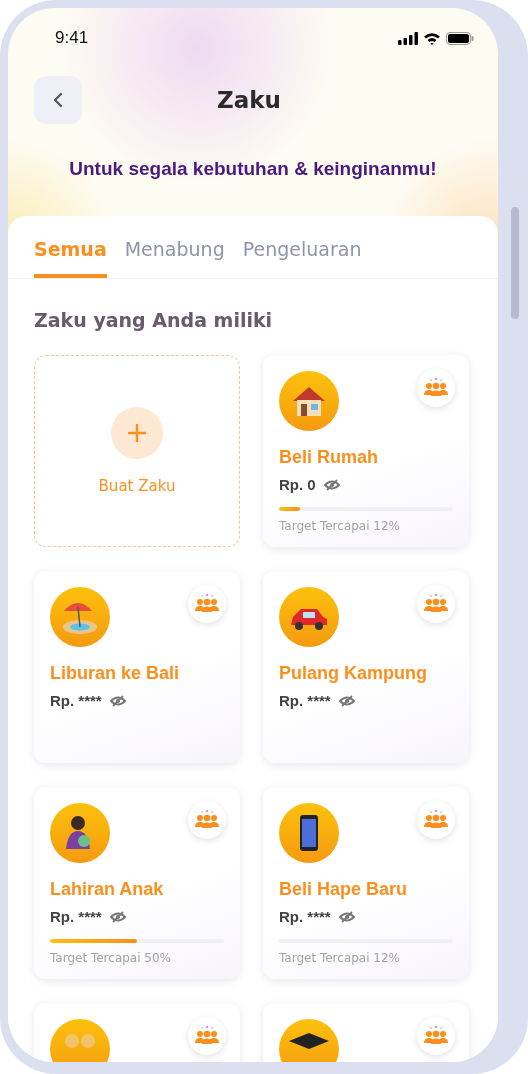 This screenshot has width=528, height=1074. Describe the element at coordinates (309, 833) in the screenshot. I see `phone-icon` at that location.